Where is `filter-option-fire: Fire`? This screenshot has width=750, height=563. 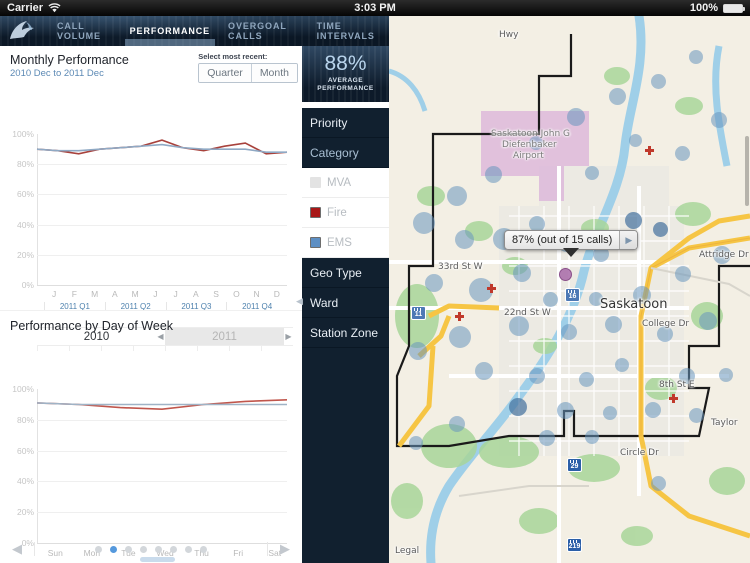 filter-option-fire: Fire is located at coordinates (345, 213).